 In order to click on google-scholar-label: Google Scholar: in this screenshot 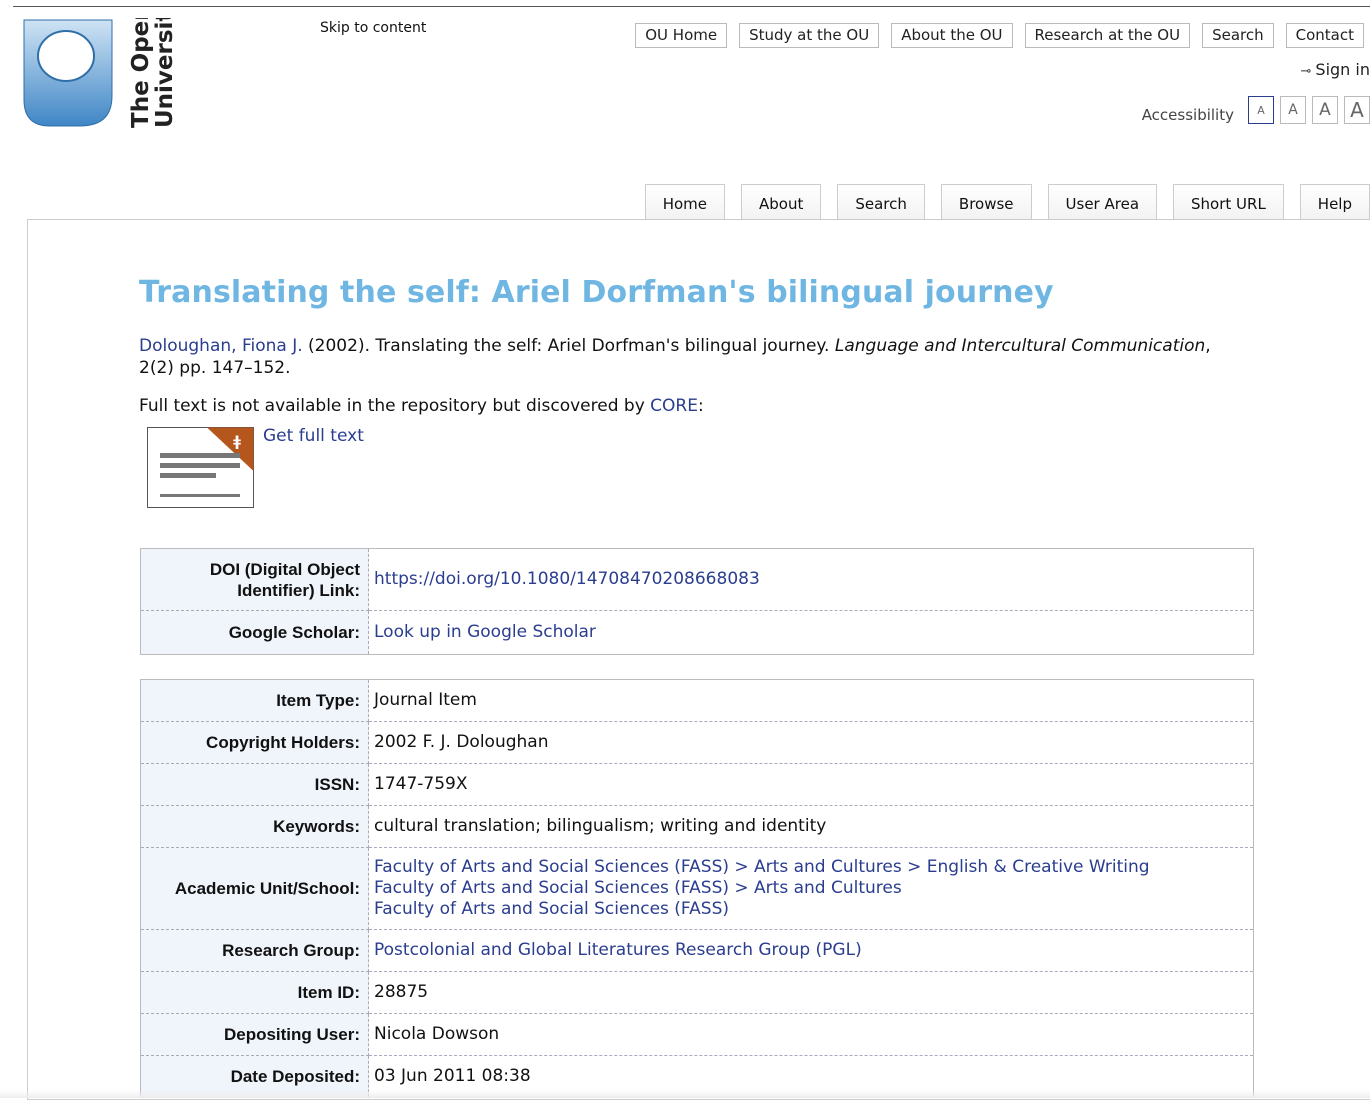, I will do `click(254, 632)`.